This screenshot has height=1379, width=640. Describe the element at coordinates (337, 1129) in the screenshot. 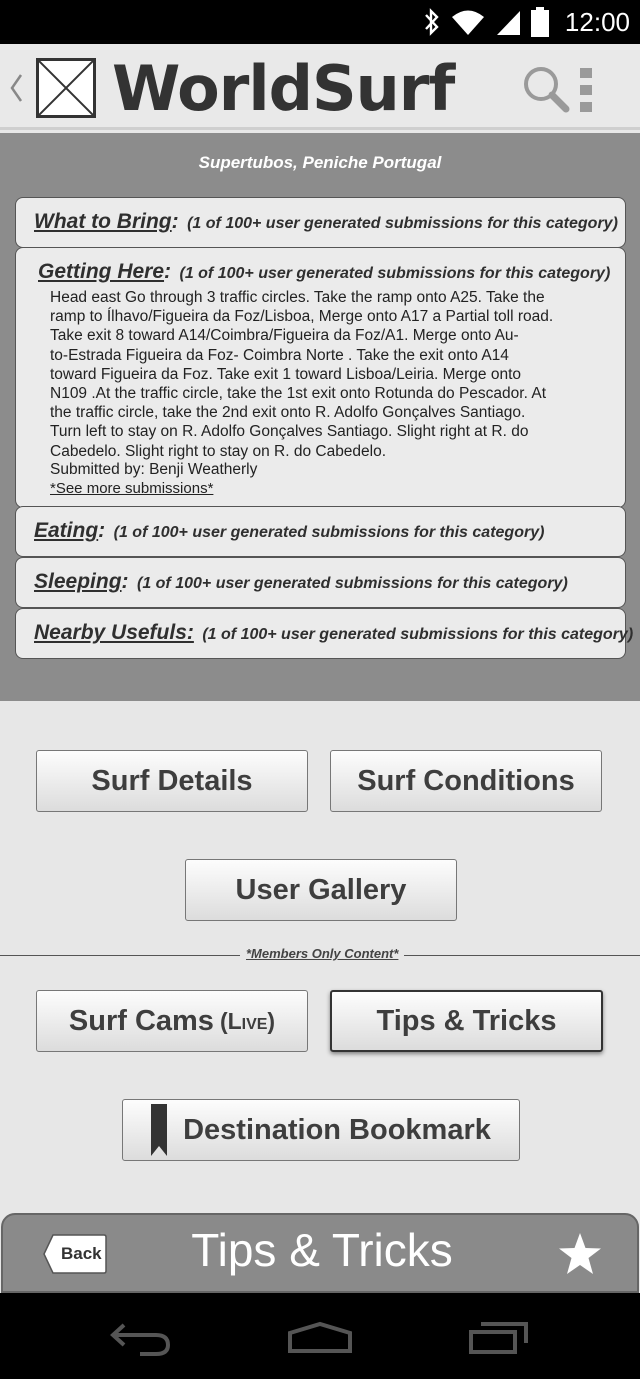

I see `destination-bookmark-label: Destination Bookmark` at that location.